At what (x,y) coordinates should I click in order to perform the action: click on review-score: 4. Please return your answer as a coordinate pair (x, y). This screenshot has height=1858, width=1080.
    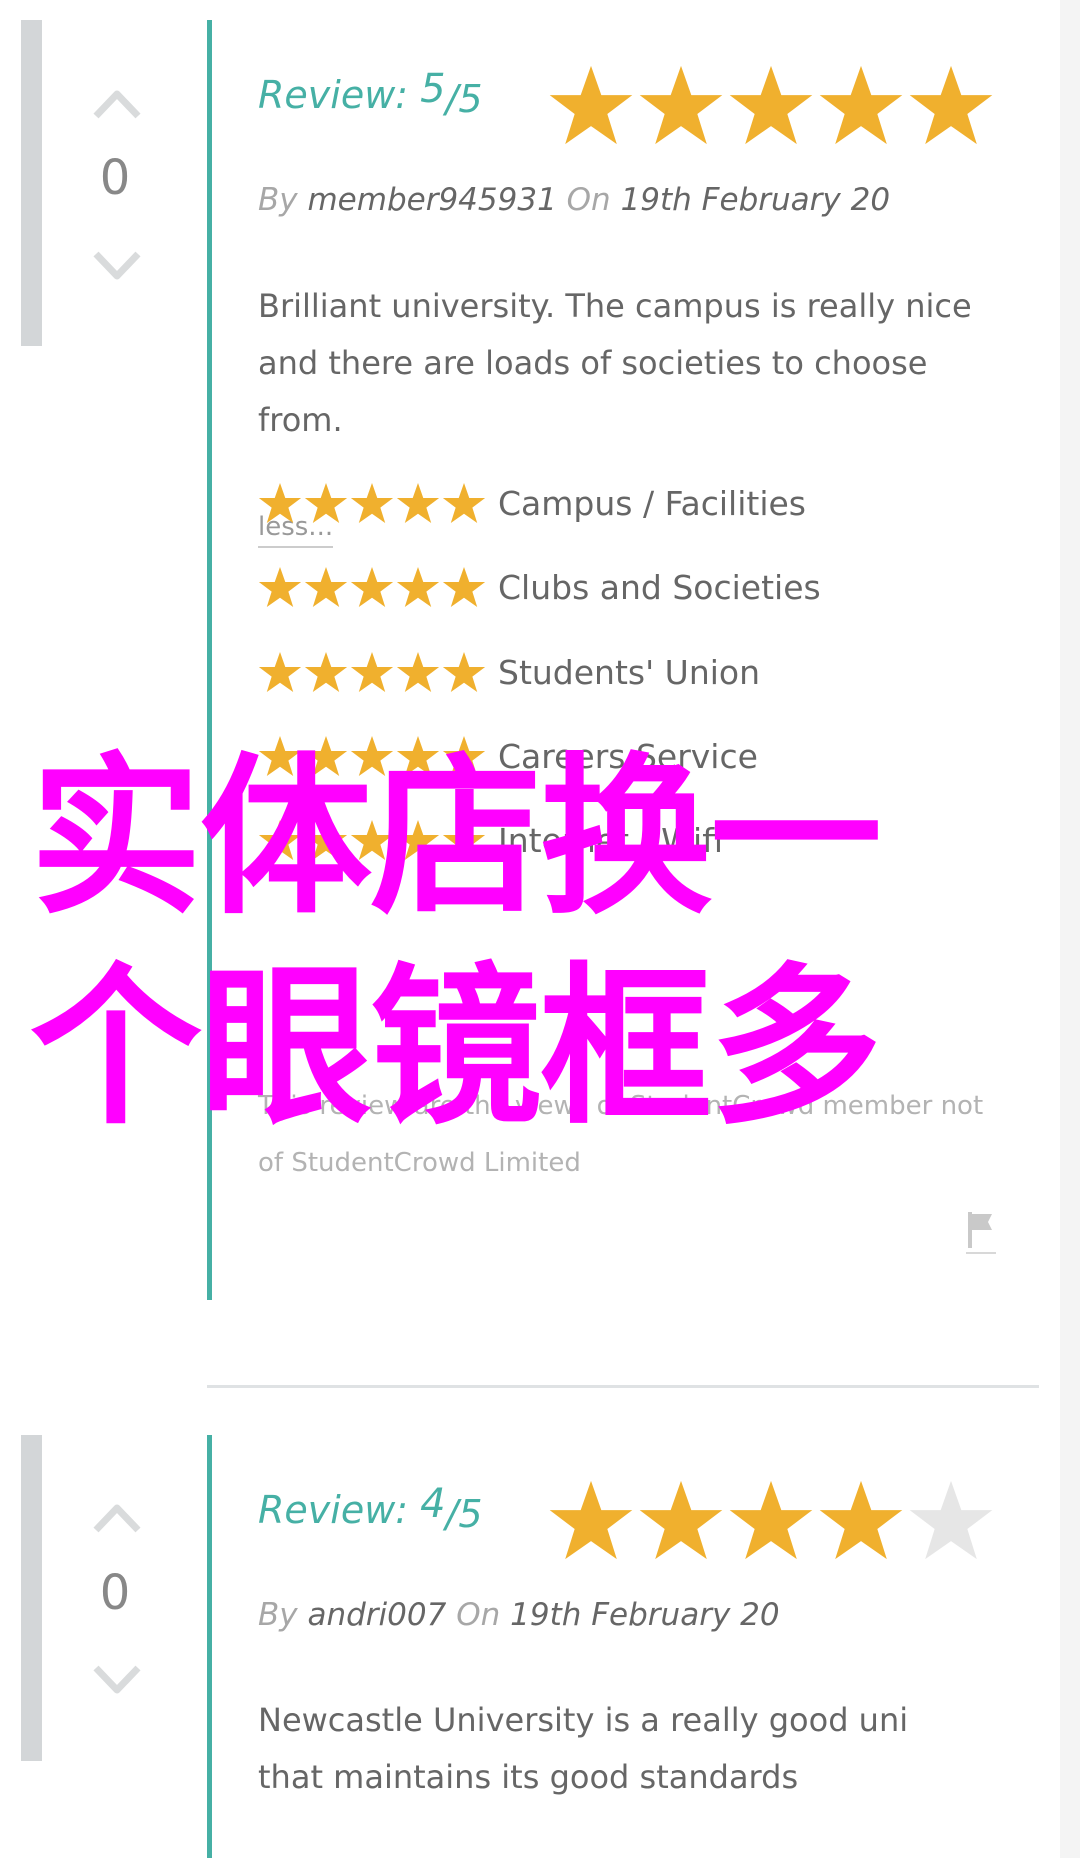
    Looking at the image, I should click on (433, 1504).